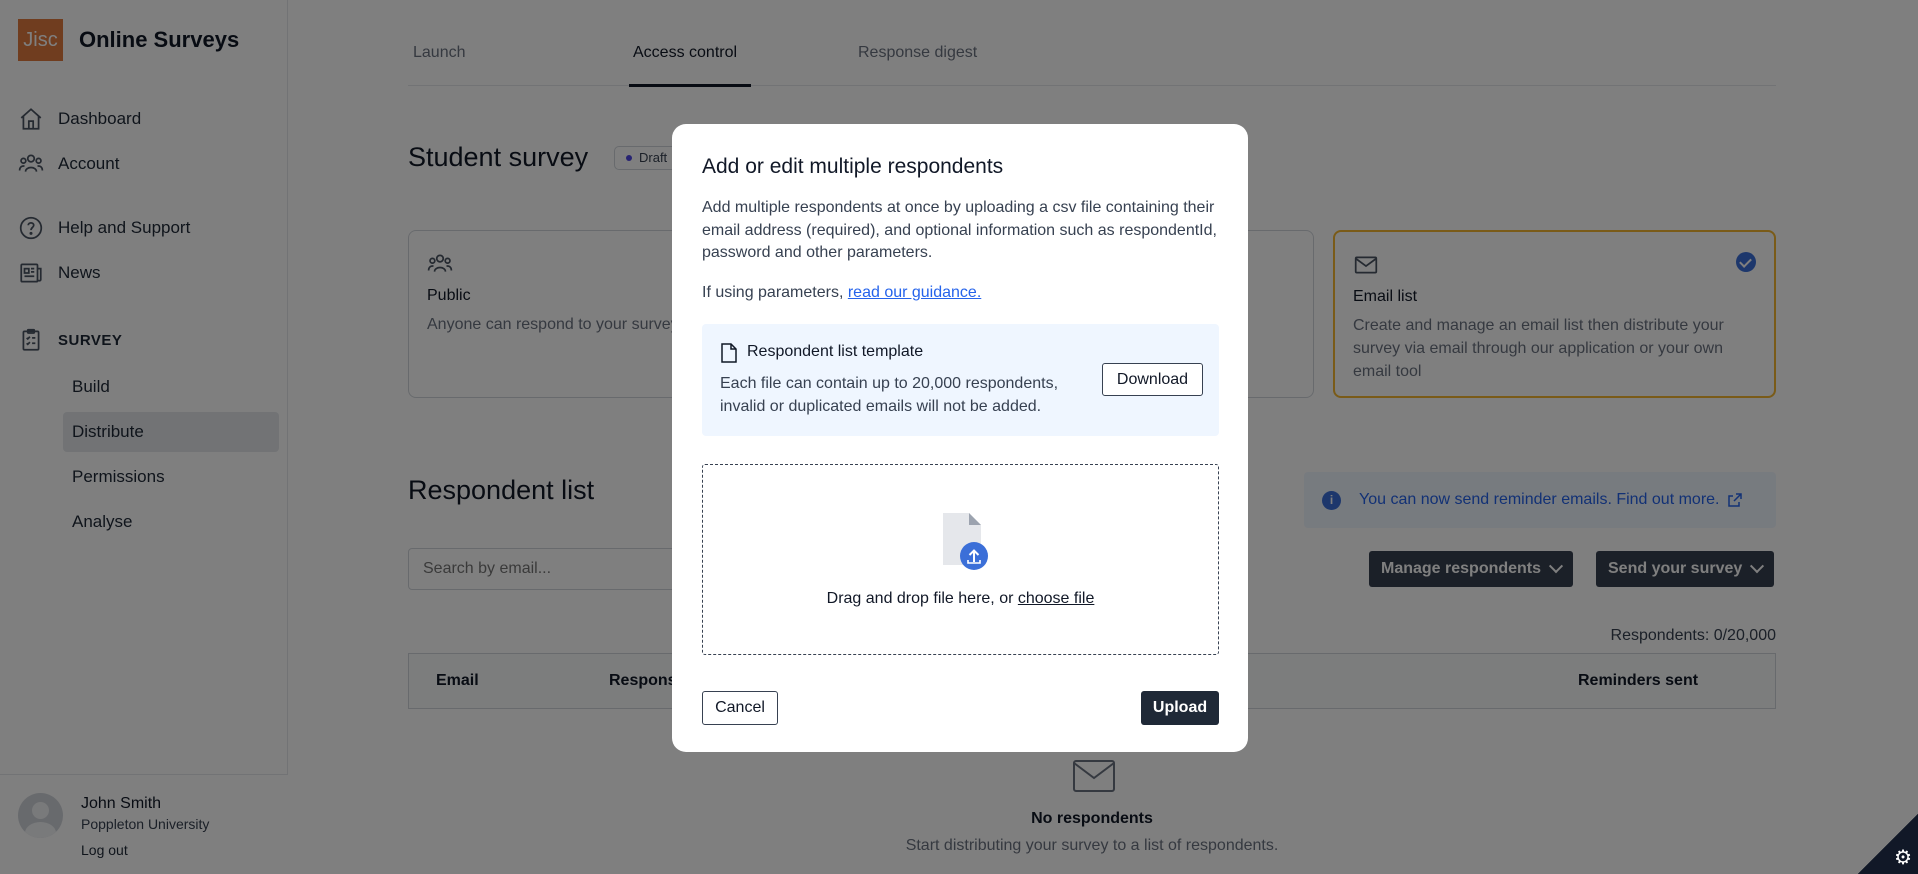  Describe the element at coordinates (775, 292) in the screenshot. I see `params-prefix: If using parameters,` at that location.